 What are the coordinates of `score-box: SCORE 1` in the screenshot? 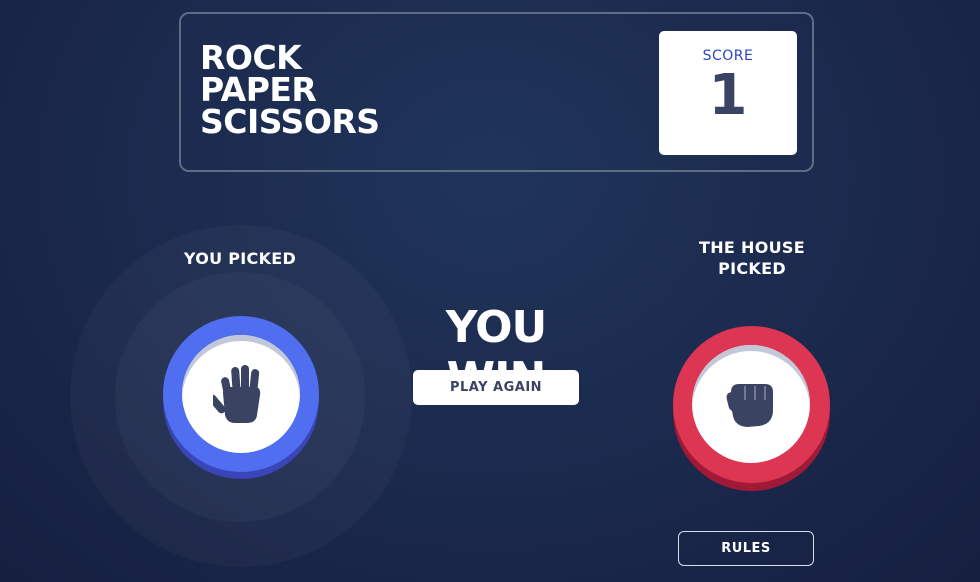 It's located at (728, 93).